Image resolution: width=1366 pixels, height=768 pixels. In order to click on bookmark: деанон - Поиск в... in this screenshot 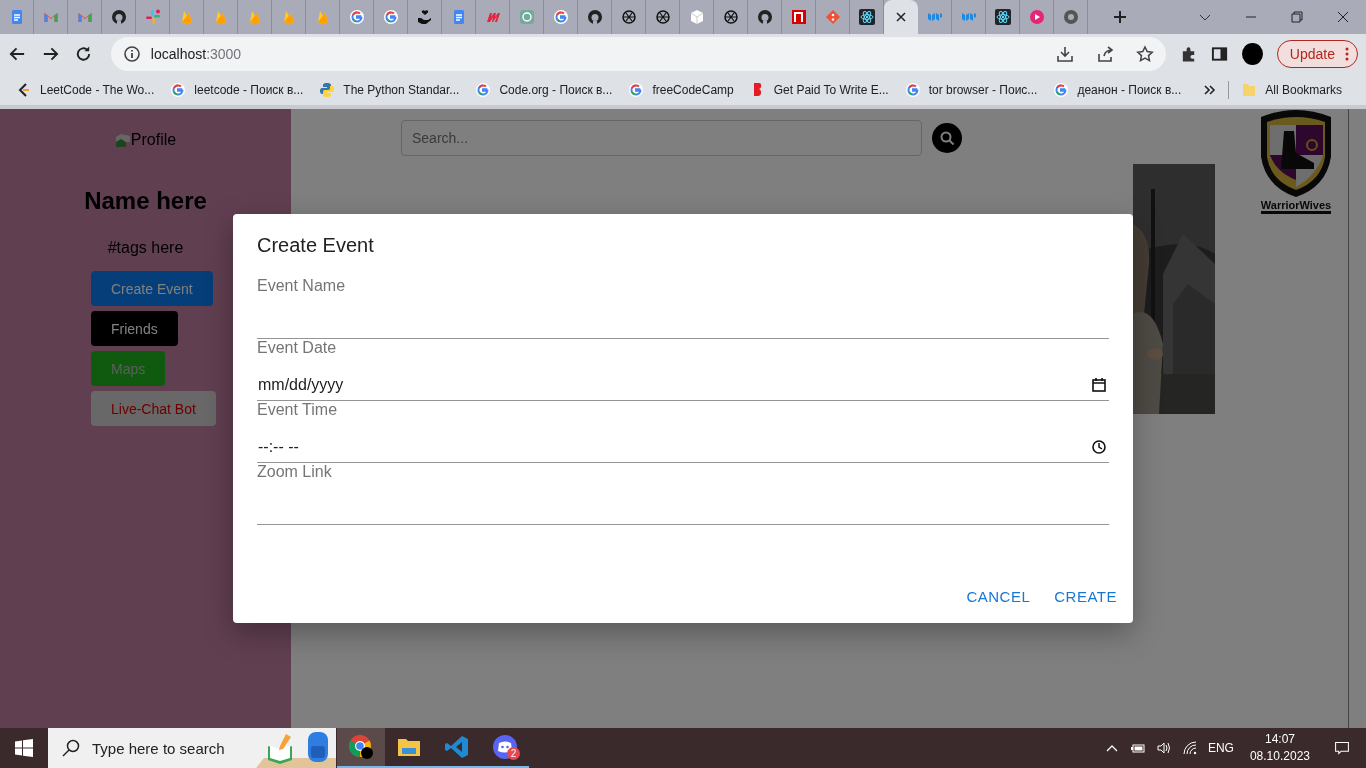, I will do `click(1117, 89)`.